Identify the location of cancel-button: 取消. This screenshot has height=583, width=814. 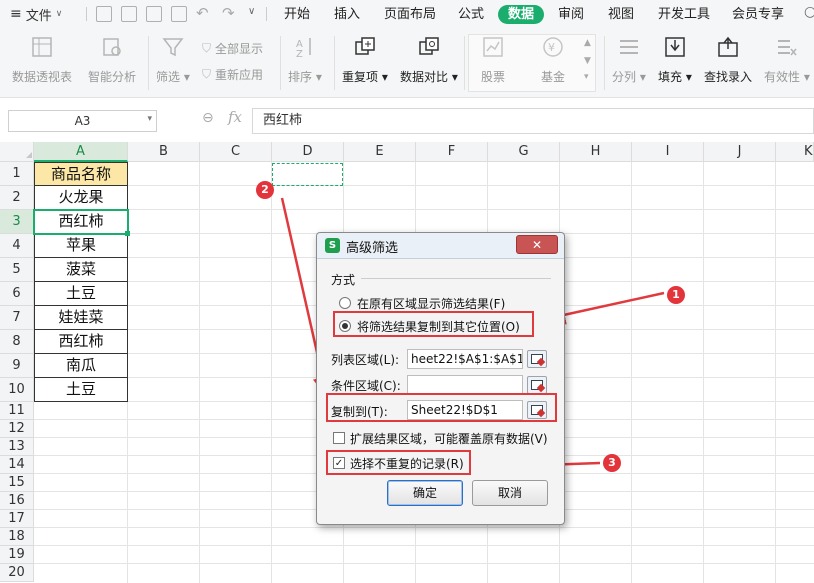
(510, 493).